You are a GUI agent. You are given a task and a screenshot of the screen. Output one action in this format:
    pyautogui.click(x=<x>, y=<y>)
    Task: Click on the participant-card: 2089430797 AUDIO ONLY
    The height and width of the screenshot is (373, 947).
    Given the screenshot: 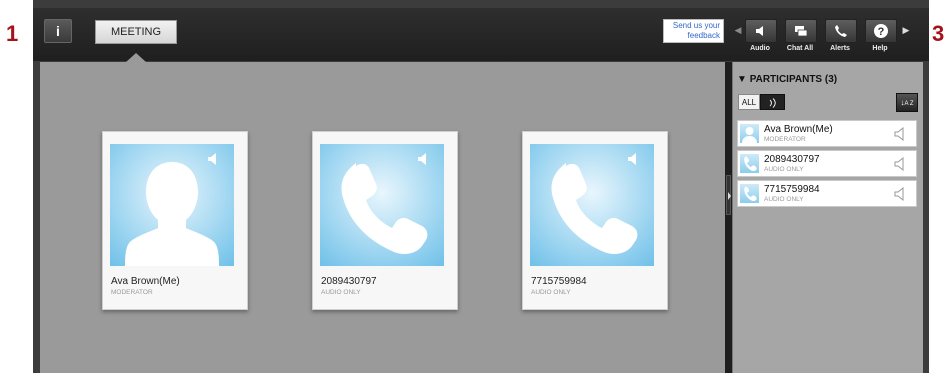 What is the action you would take?
    pyautogui.click(x=385, y=220)
    